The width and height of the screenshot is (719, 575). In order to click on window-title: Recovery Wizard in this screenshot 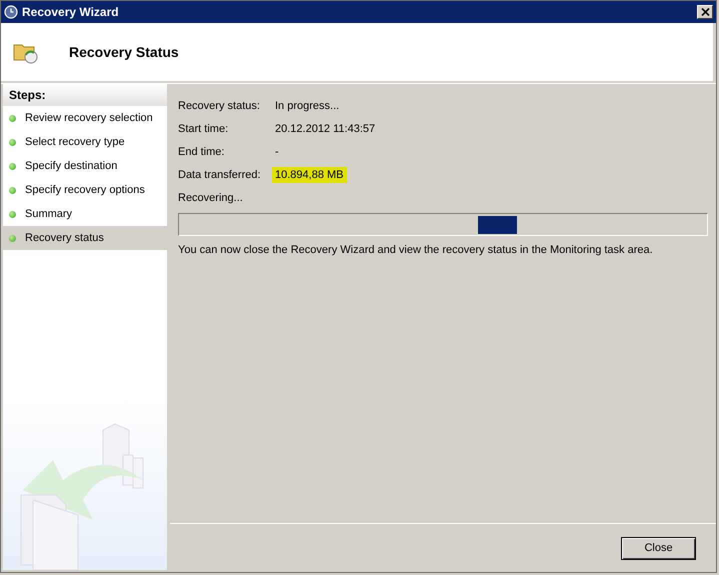, I will do `click(71, 12)`.